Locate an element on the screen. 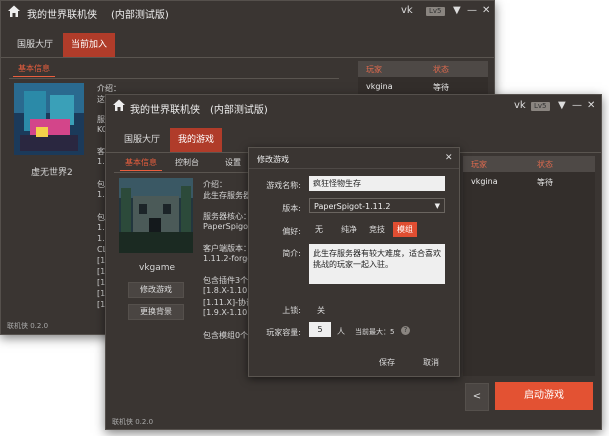 The image size is (609, 436). back-tabbar: 国服大厅 当前加入 is located at coordinates (247, 45).